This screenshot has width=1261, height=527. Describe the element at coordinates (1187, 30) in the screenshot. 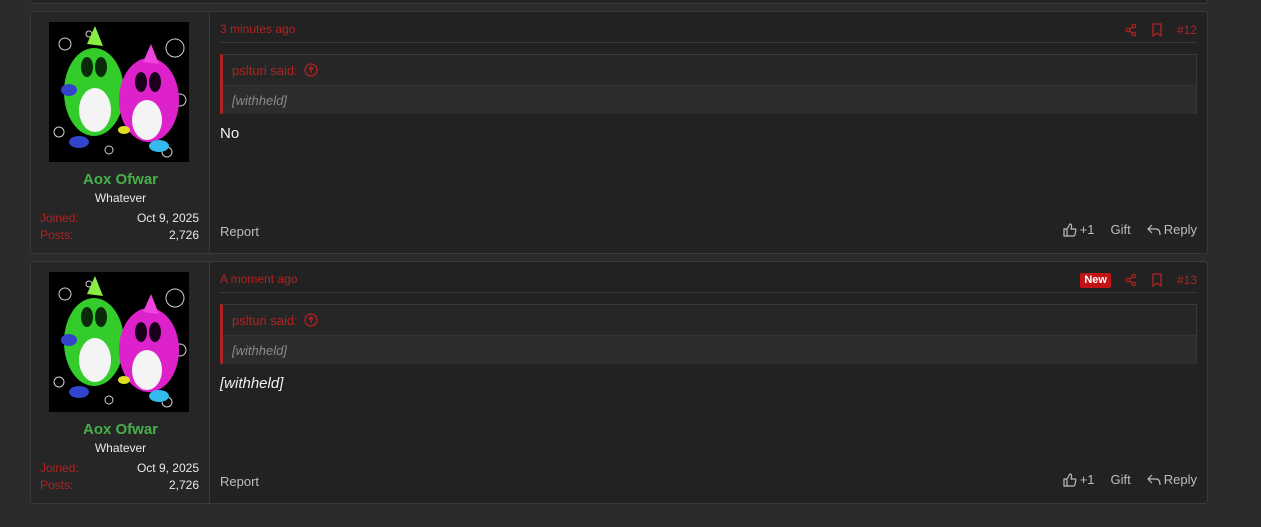

I see `post-number: #12` at that location.